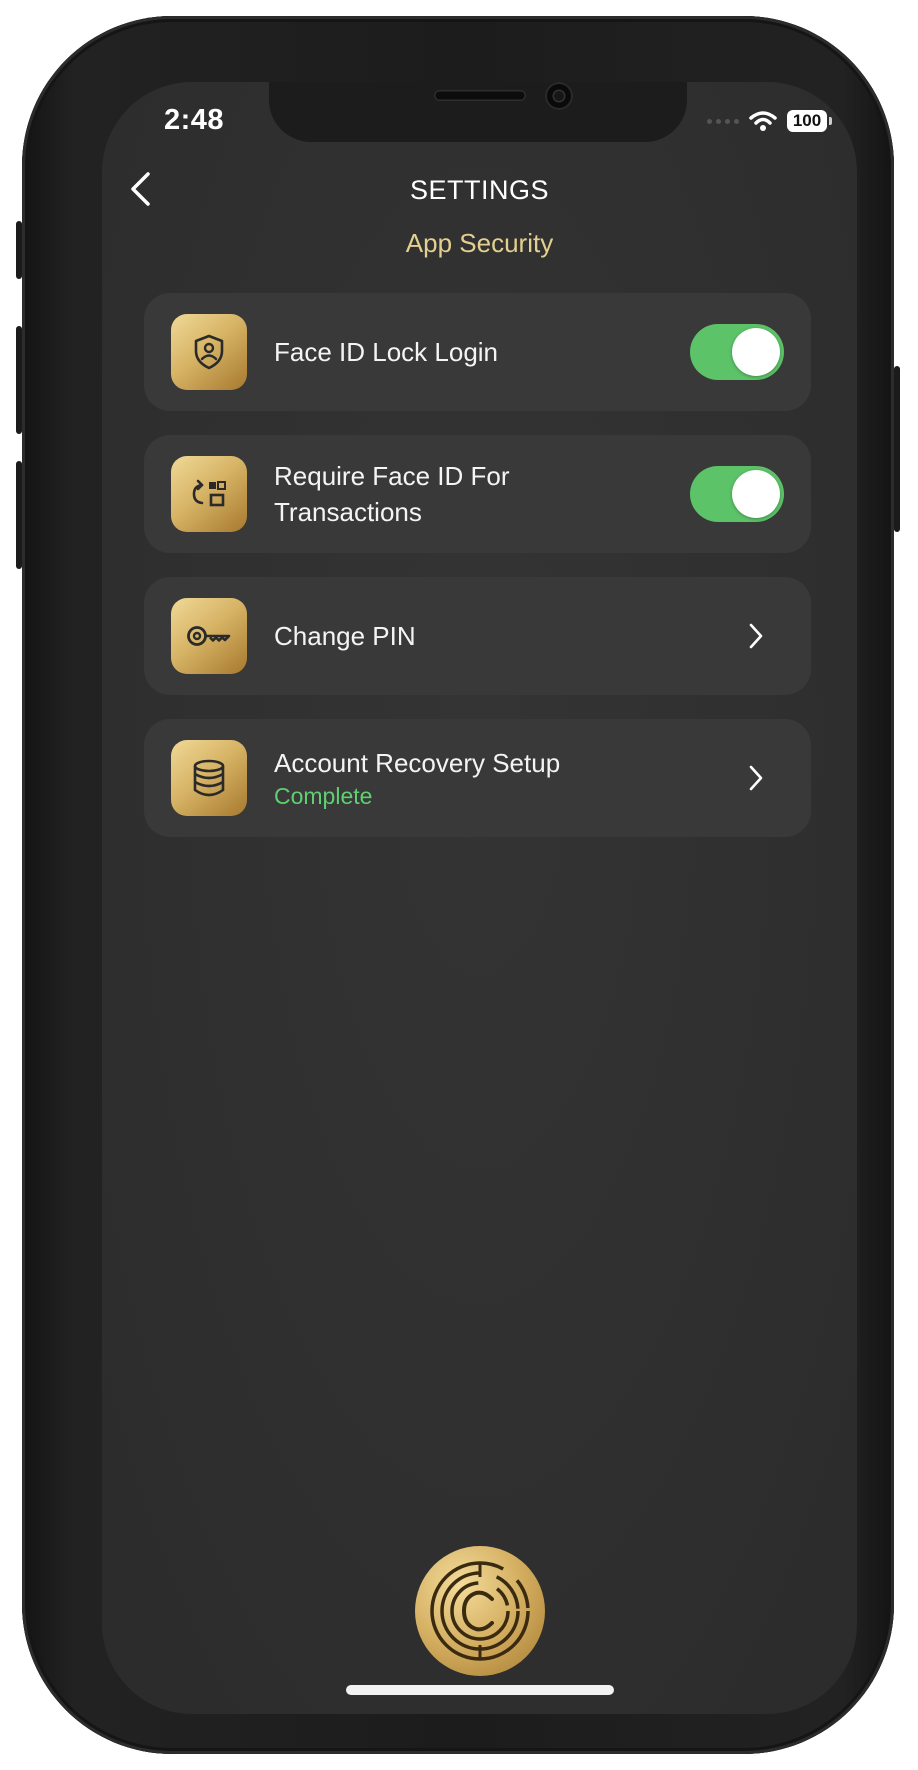 This screenshot has height=1770, width=918. Describe the element at coordinates (345, 636) in the screenshot. I see `setting-label: Change PIN` at that location.